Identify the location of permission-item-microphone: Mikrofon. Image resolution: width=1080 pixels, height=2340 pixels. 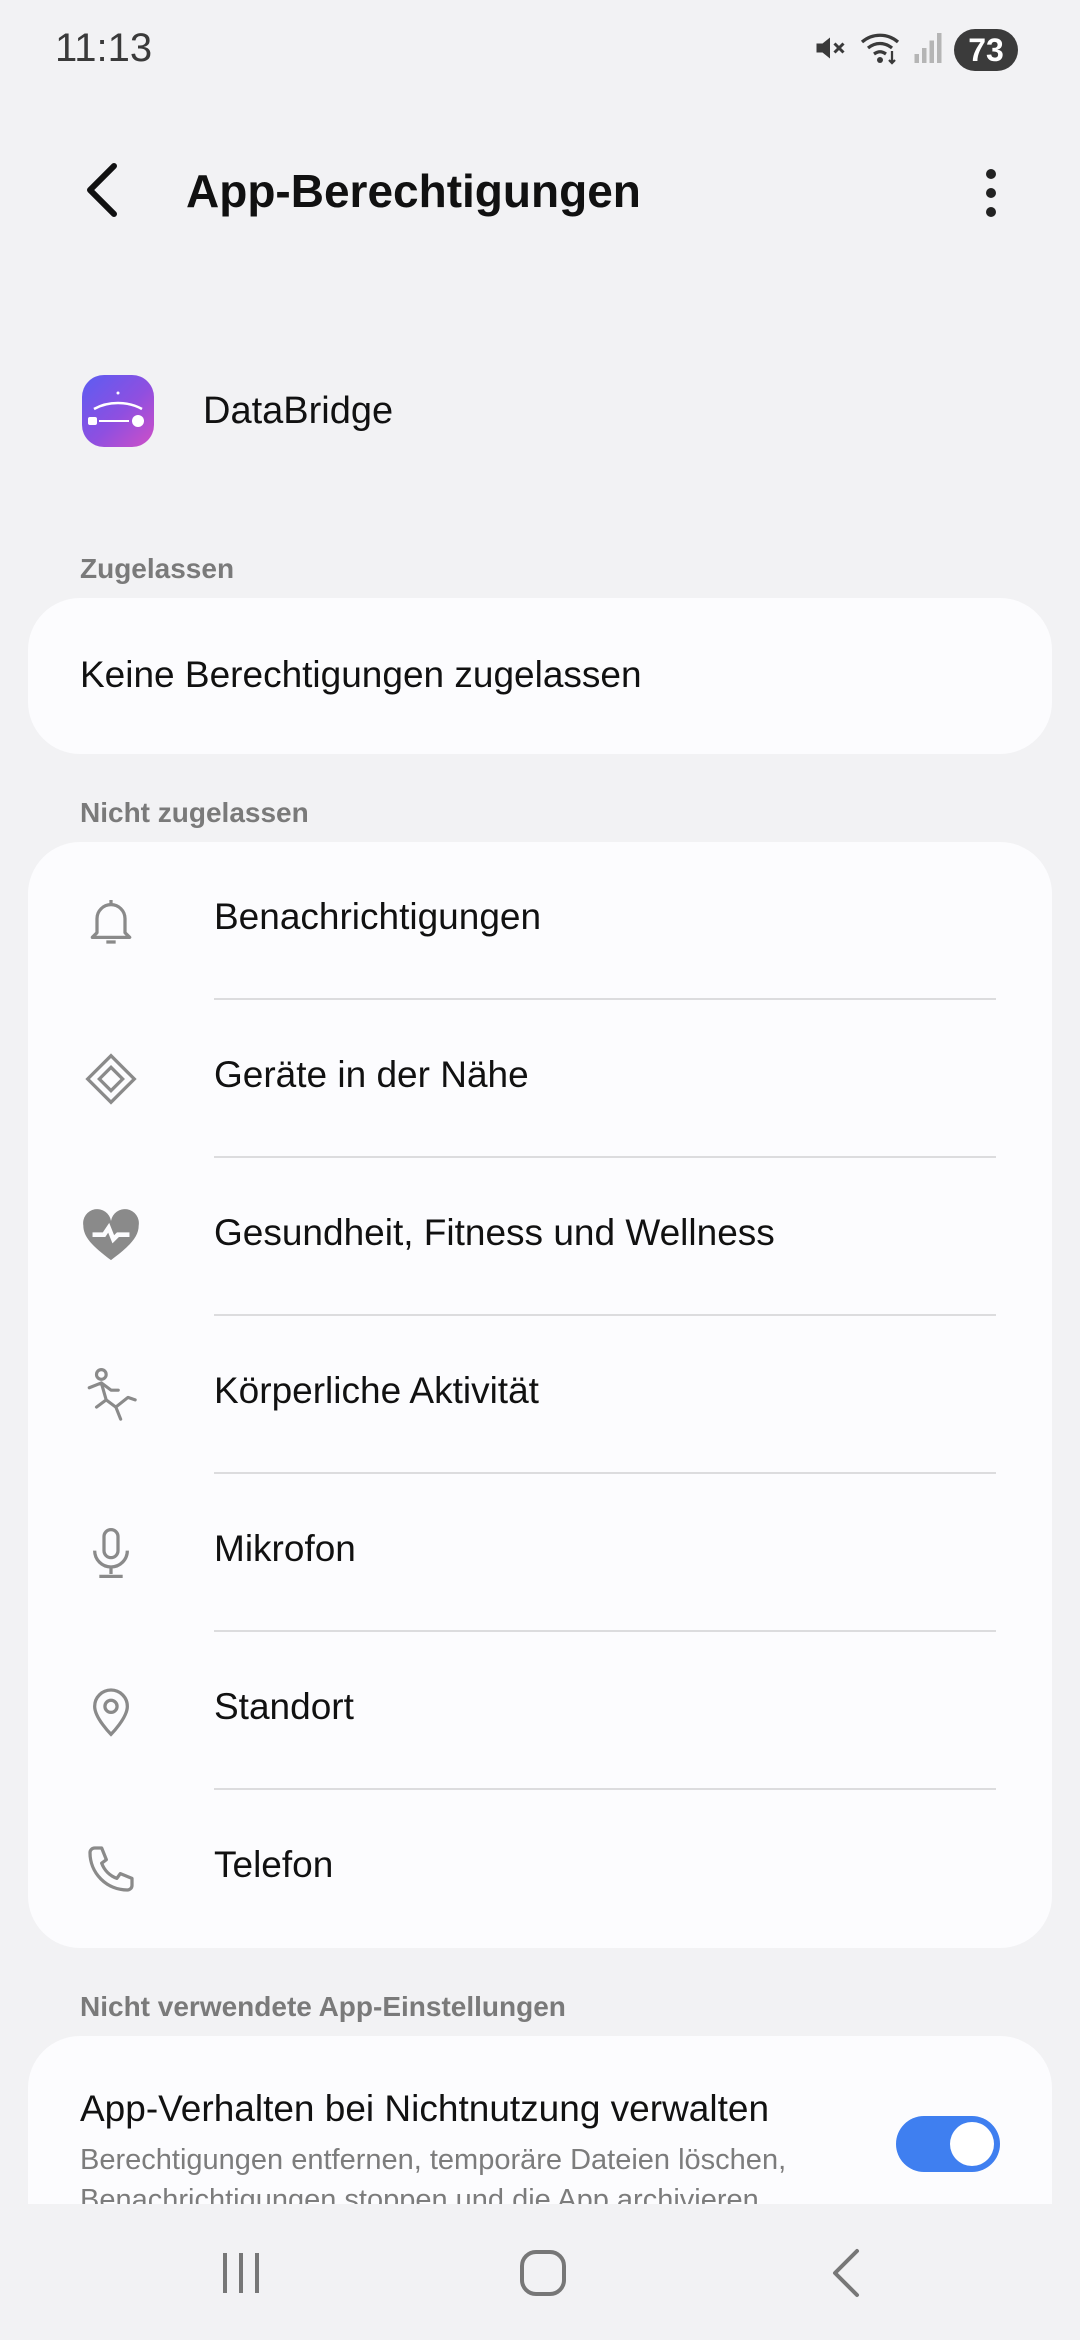
(540, 1553).